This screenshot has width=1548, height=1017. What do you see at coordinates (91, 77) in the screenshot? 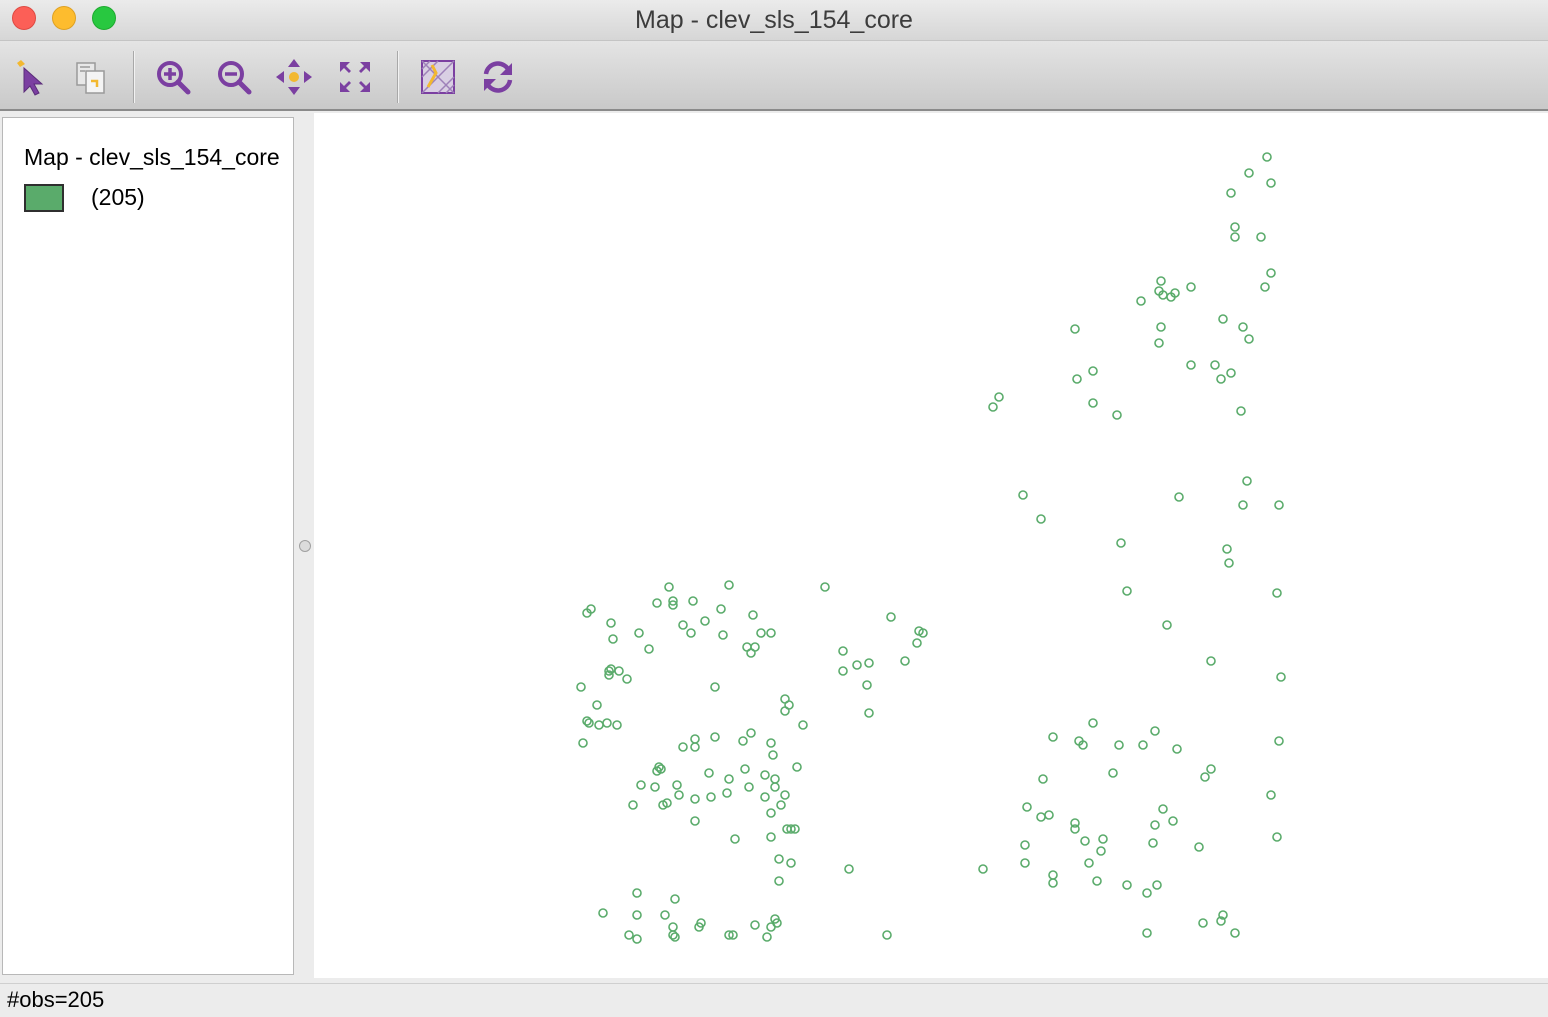
I see `selection-shape-tool-button` at bounding box center [91, 77].